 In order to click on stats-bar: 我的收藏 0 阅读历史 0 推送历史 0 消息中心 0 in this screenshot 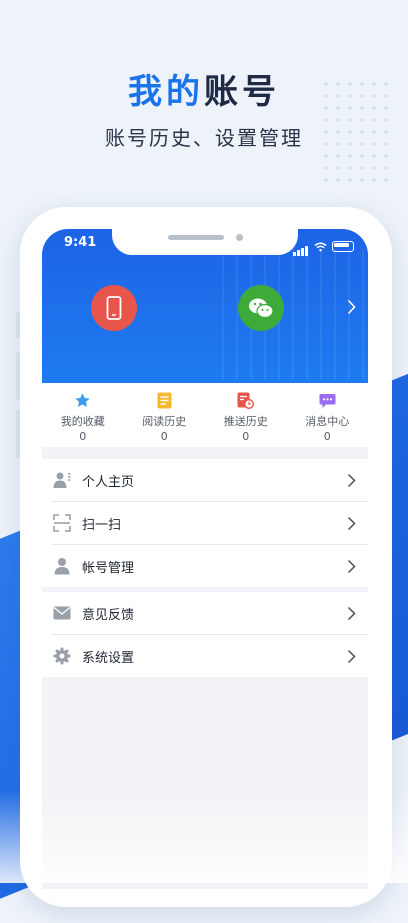, I will do `click(205, 415)`.